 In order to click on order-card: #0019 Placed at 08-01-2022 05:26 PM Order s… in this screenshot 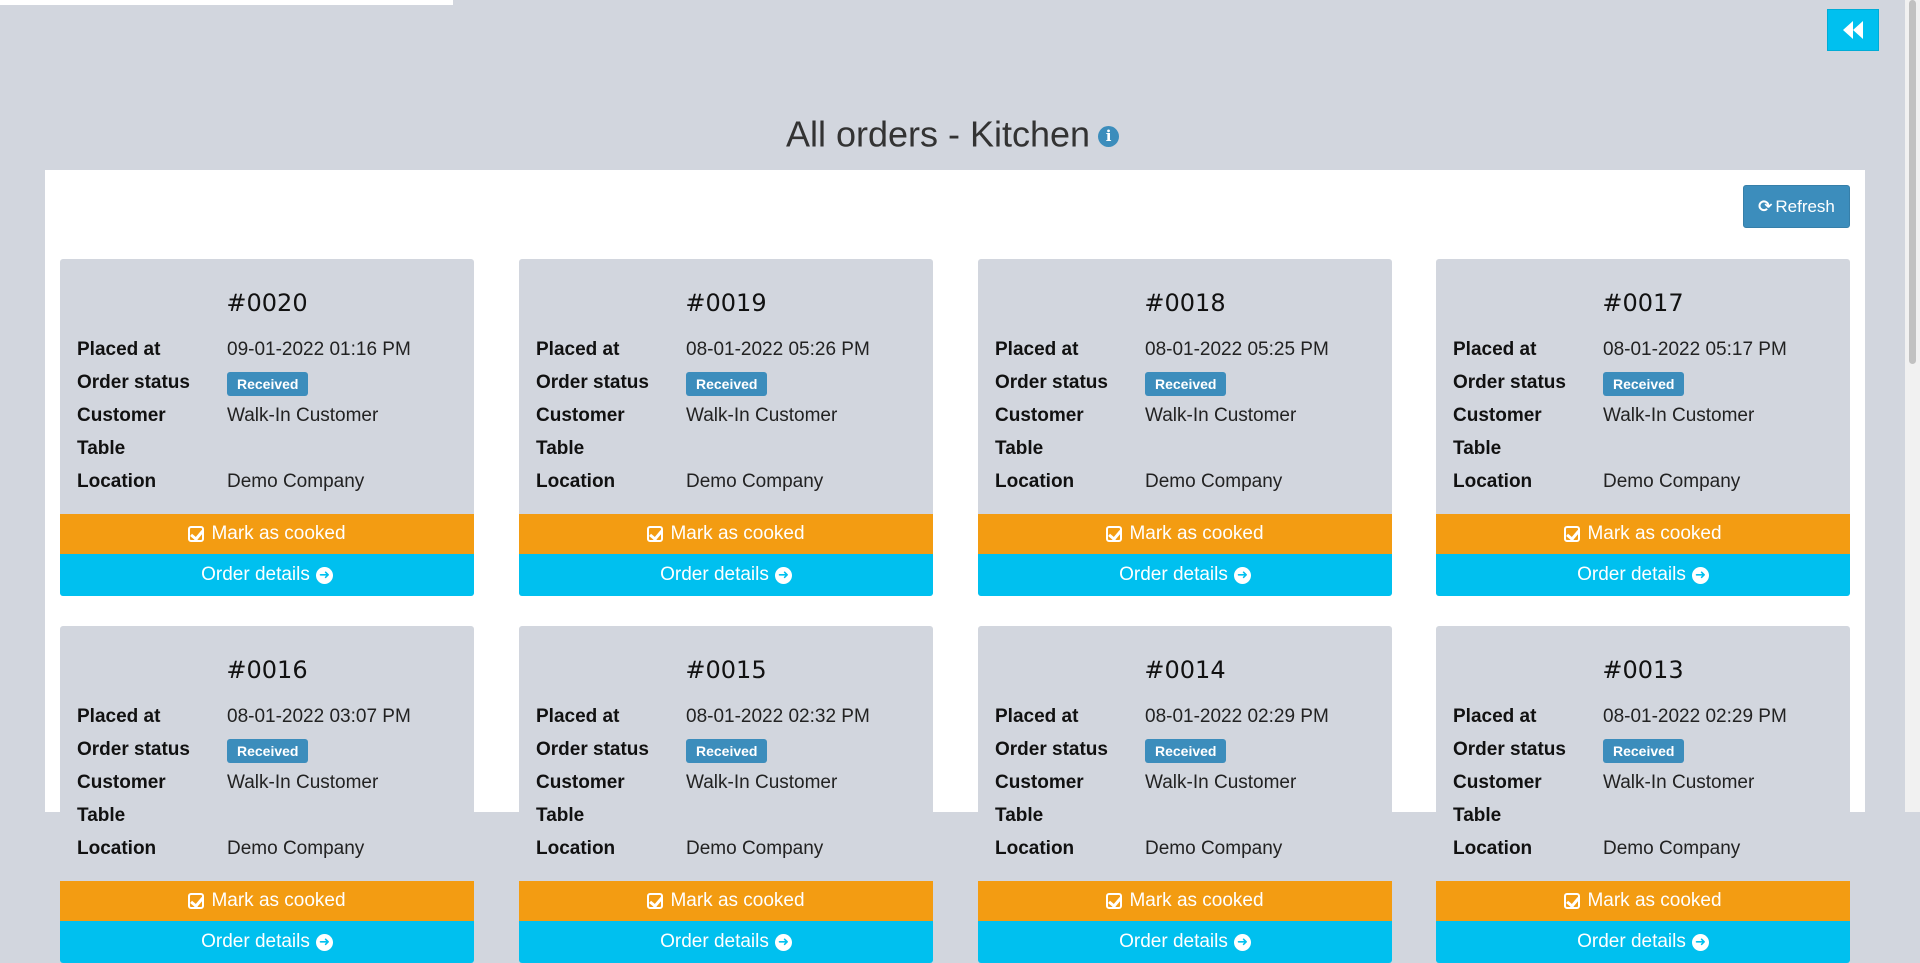, I will do `click(726, 427)`.